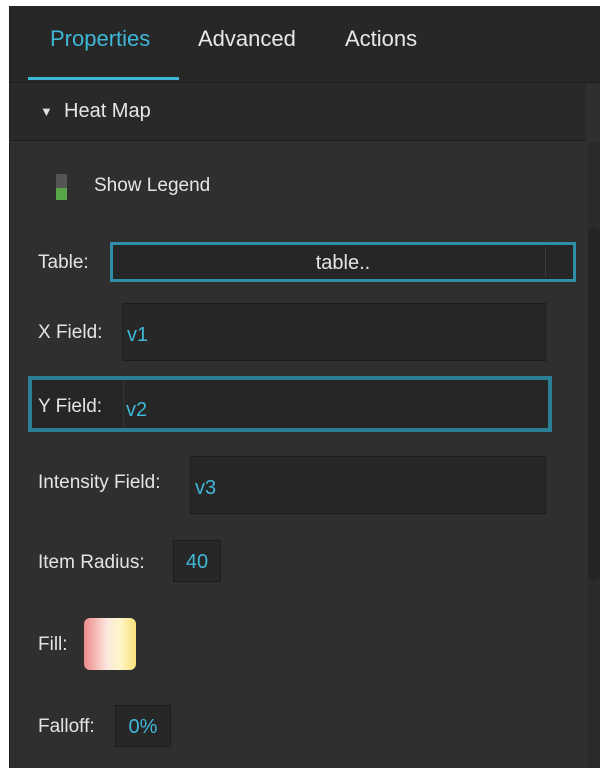 The image size is (600, 768). Describe the element at coordinates (91, 562) in the screenshot. I see `item-radius-label: Item Radius:` at that location.